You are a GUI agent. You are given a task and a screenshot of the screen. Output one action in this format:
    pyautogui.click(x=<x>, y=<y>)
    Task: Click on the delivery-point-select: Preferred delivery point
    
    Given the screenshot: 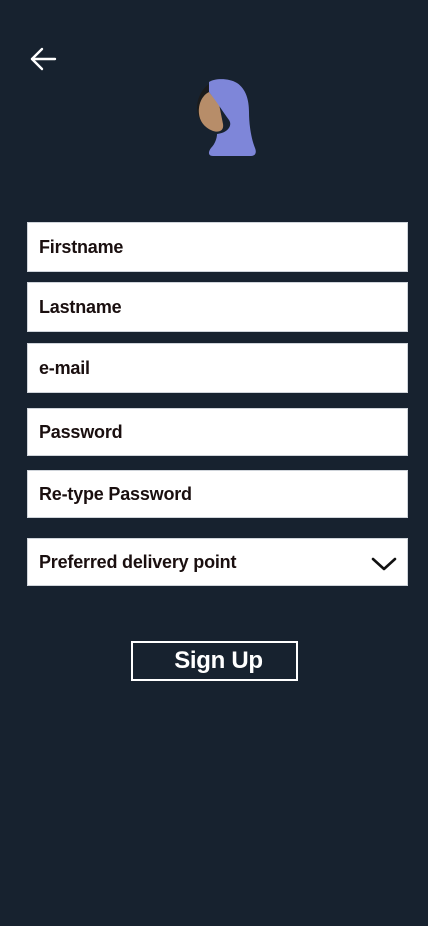 What is the action you would take?
    pyautogui.click(x=217, y=562)
    